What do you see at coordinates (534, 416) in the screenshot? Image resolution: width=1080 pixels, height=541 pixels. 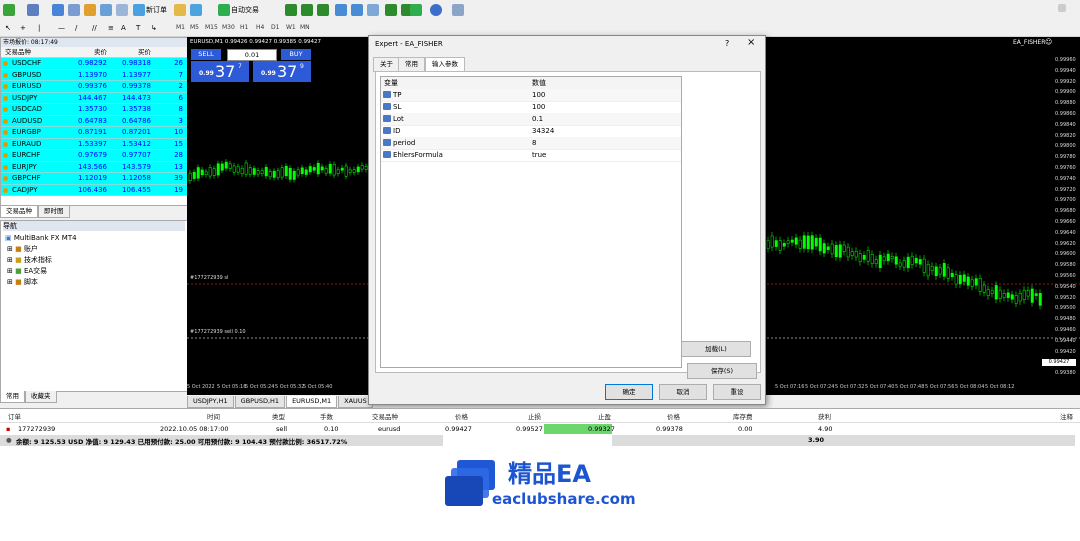 I see `col-sl: 止损` at bounding box center [534, 416].